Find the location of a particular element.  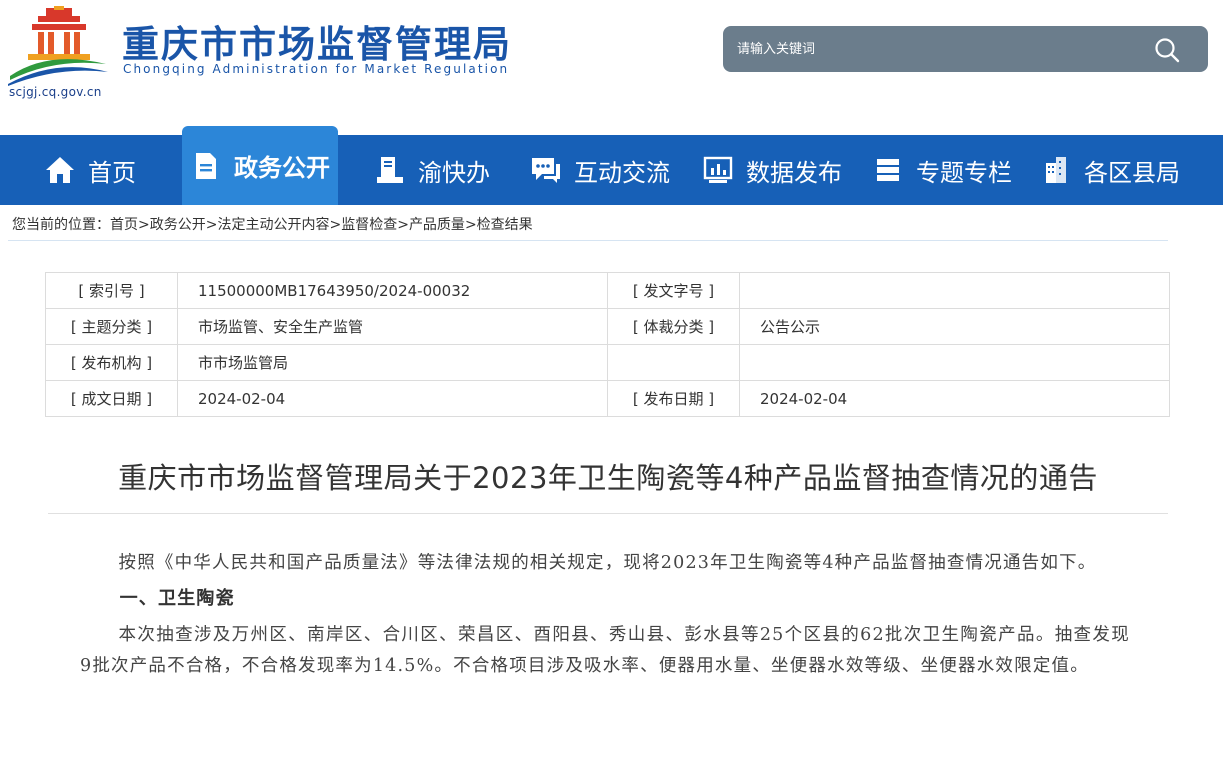

search-input is located at coordinates (937, 49).